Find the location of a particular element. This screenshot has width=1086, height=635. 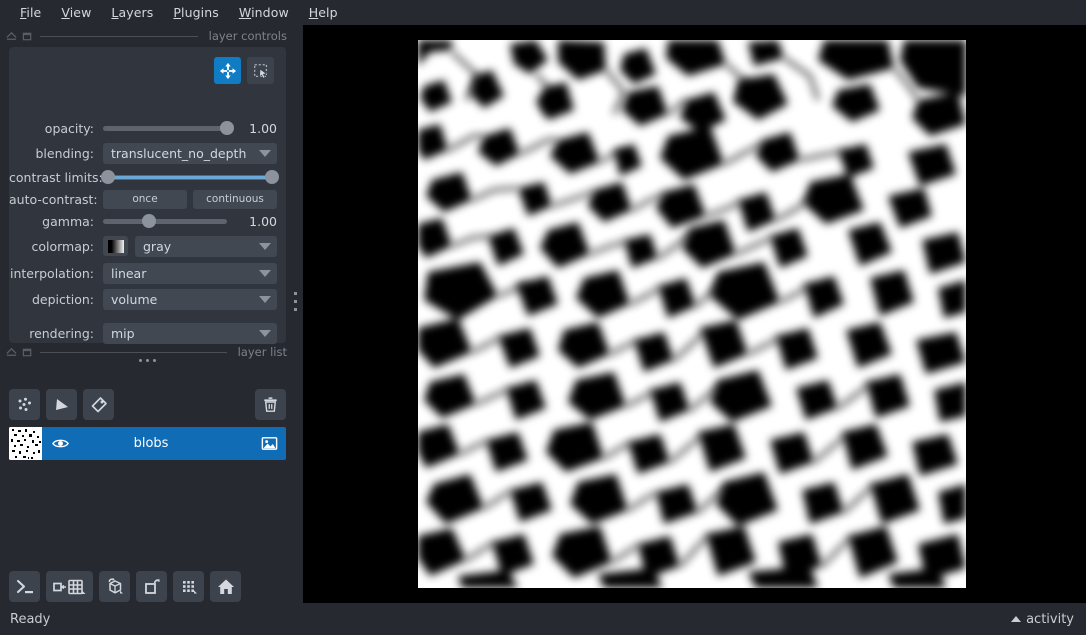

labels-tag-icon is located at coordinates (99, 404).